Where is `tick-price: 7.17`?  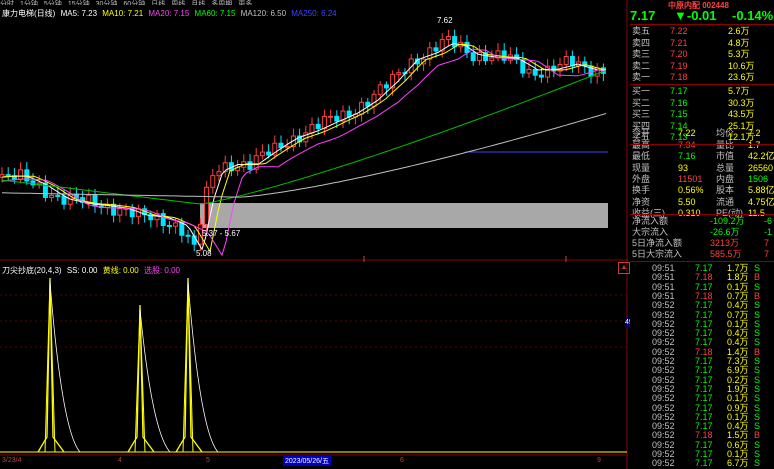 tick-price: 7.17 is located at coordinates (704, 463).